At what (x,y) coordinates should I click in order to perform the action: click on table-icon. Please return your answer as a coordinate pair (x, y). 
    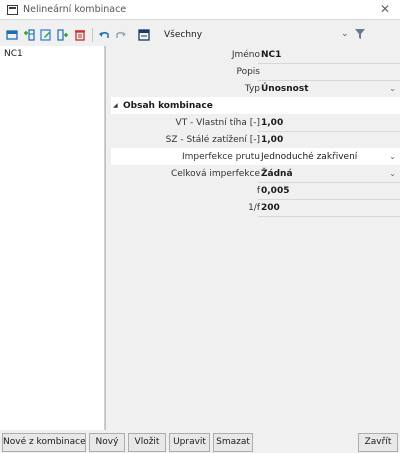
    Looking at the image, I should click on (144, 35).